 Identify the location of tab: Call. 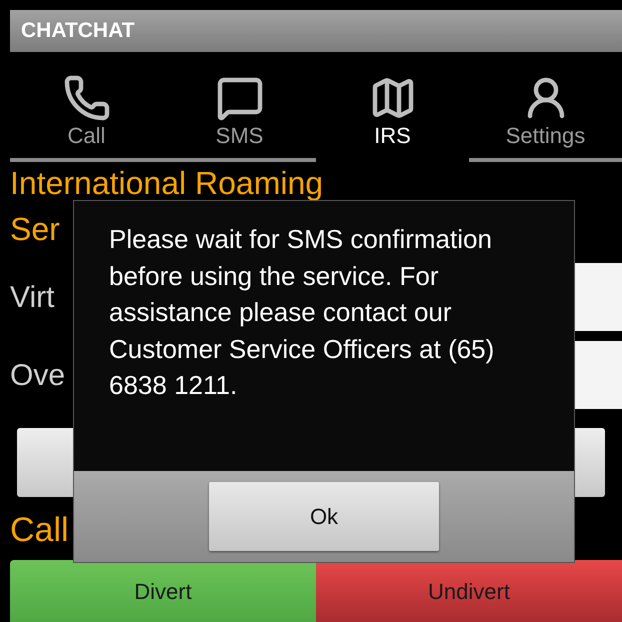
(86, 107).